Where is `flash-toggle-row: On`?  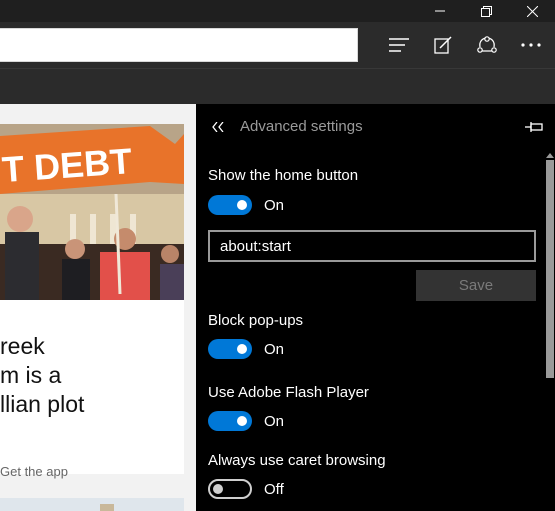 flash-toggle-row: On is located at coordinates (246, 421).